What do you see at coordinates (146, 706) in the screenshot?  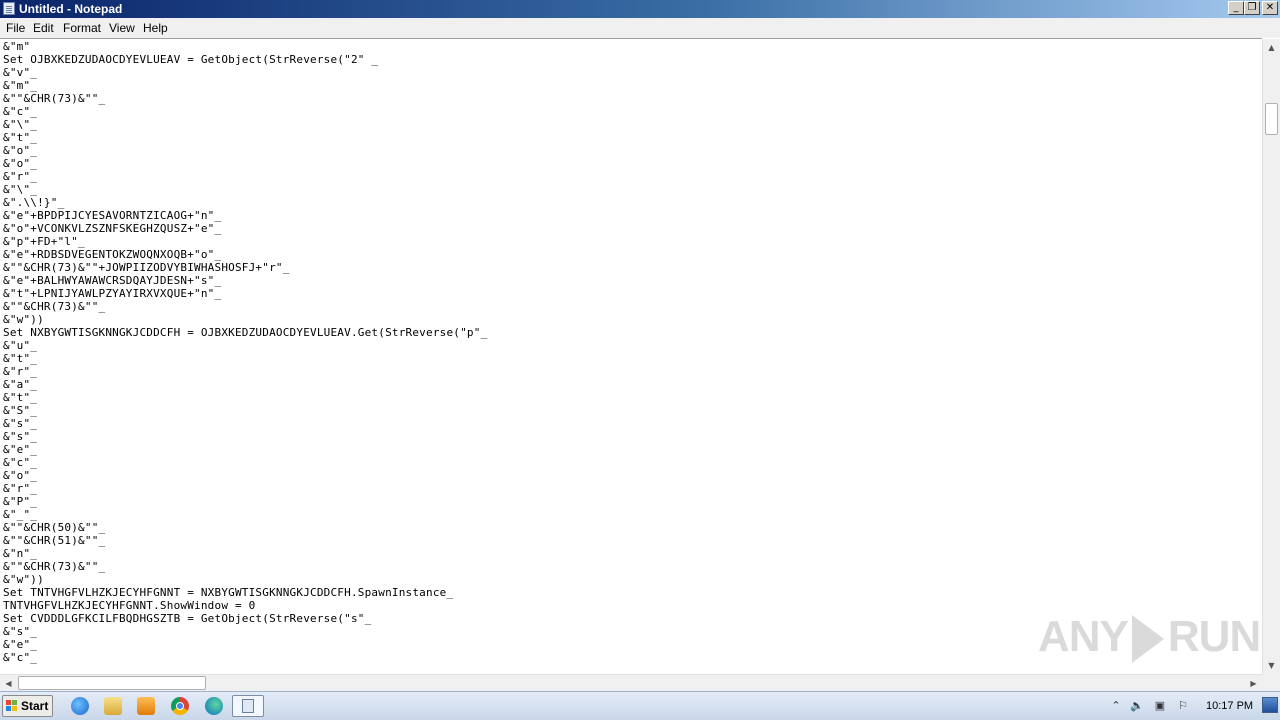 I see `media-player-icon` at bounding box center [146, 706].